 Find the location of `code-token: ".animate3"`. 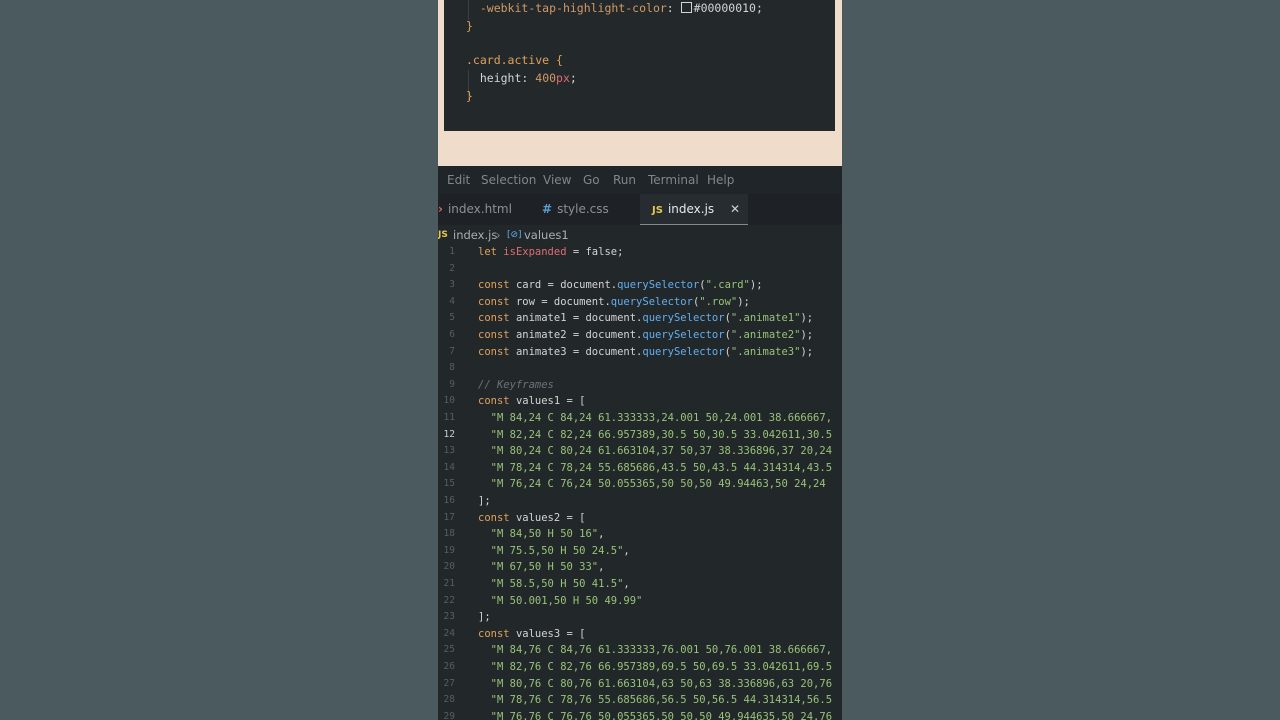

code-token: ".animate3" is located at coordinates (765, 351).